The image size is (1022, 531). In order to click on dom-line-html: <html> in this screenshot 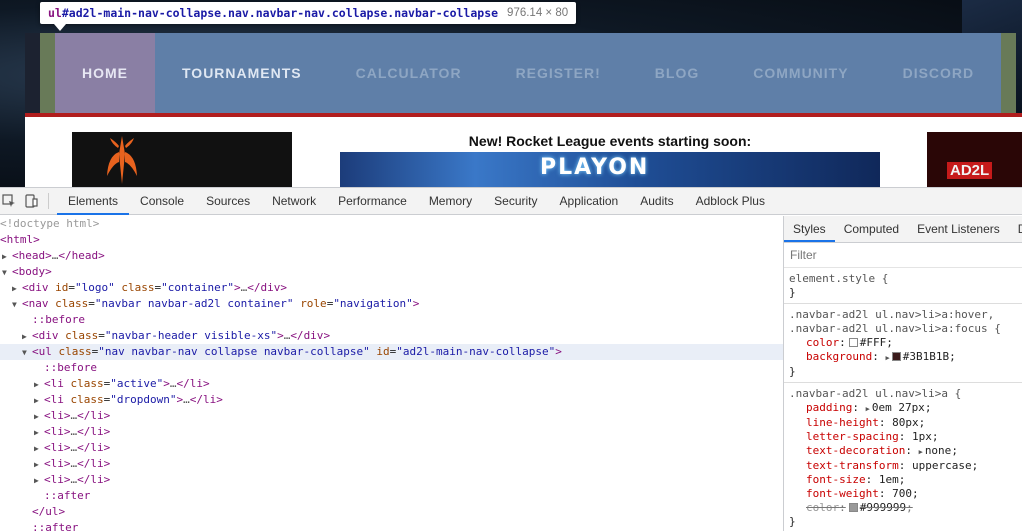, I will do `click(391, 240)`.